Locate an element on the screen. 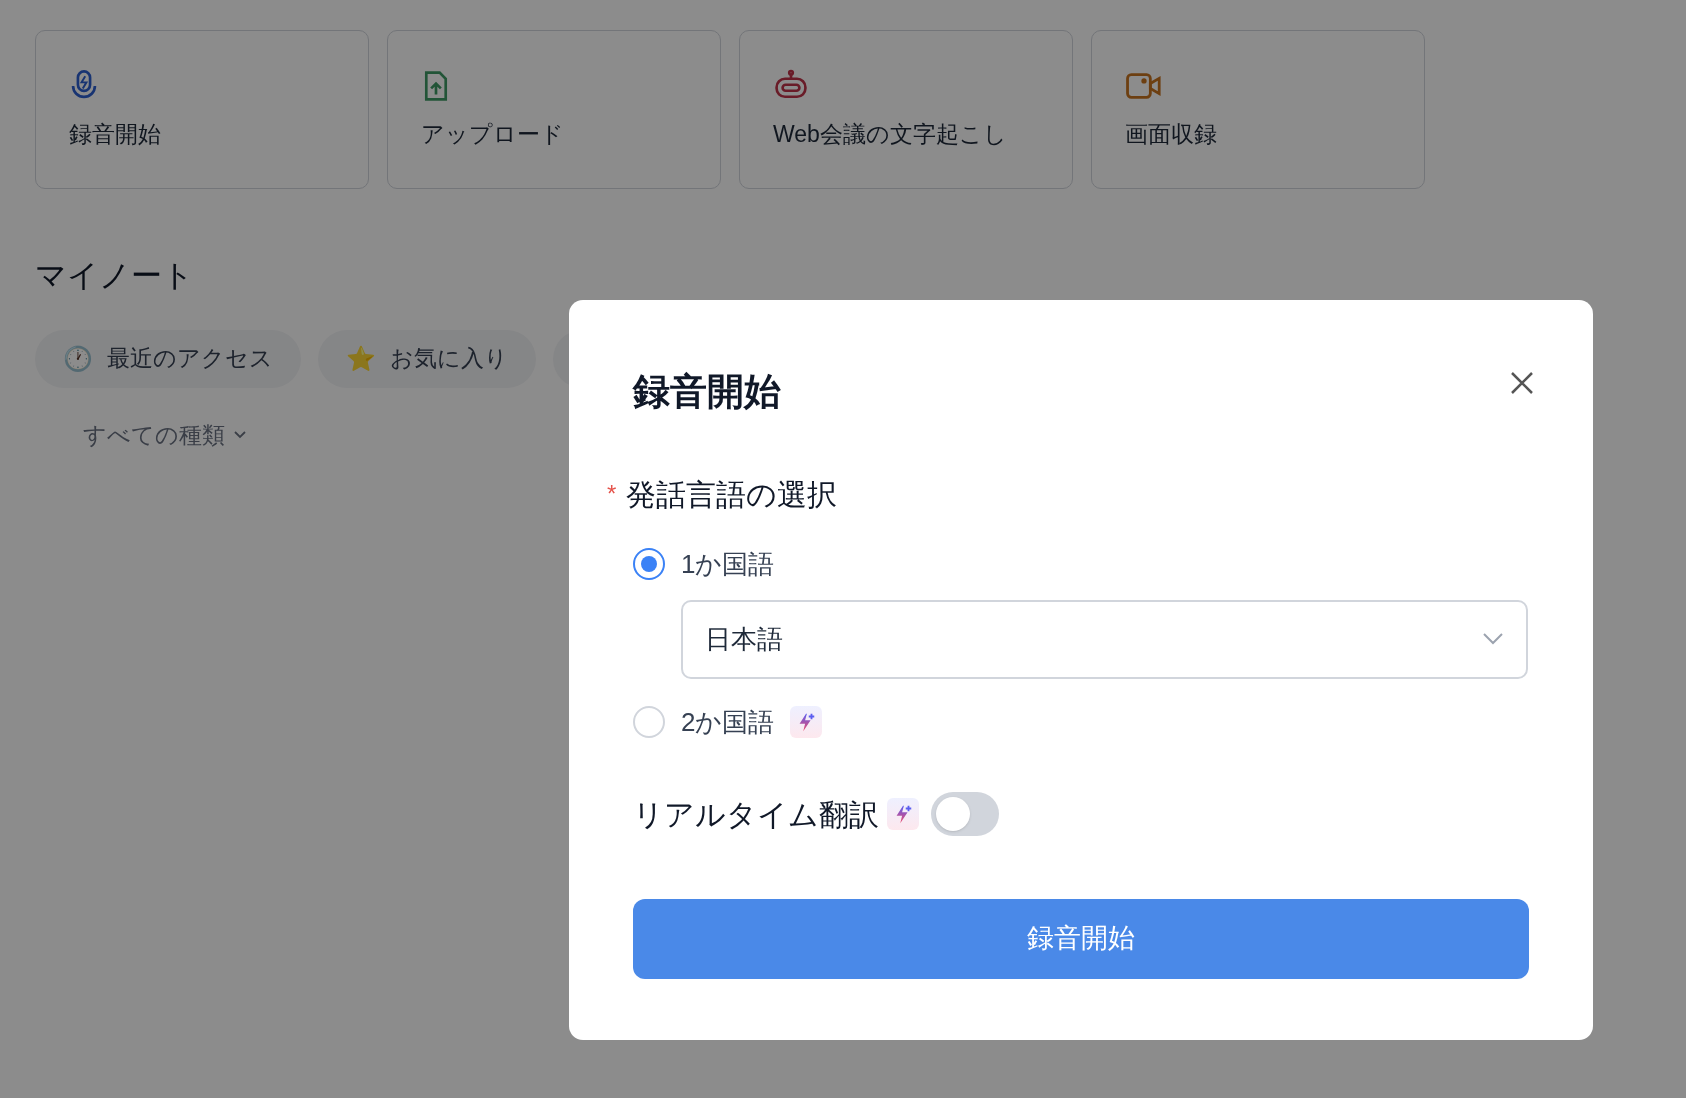 Image resolution: width=1686 pixels, height=1098 pixels. radio-button is located at coordinates (649, 564).